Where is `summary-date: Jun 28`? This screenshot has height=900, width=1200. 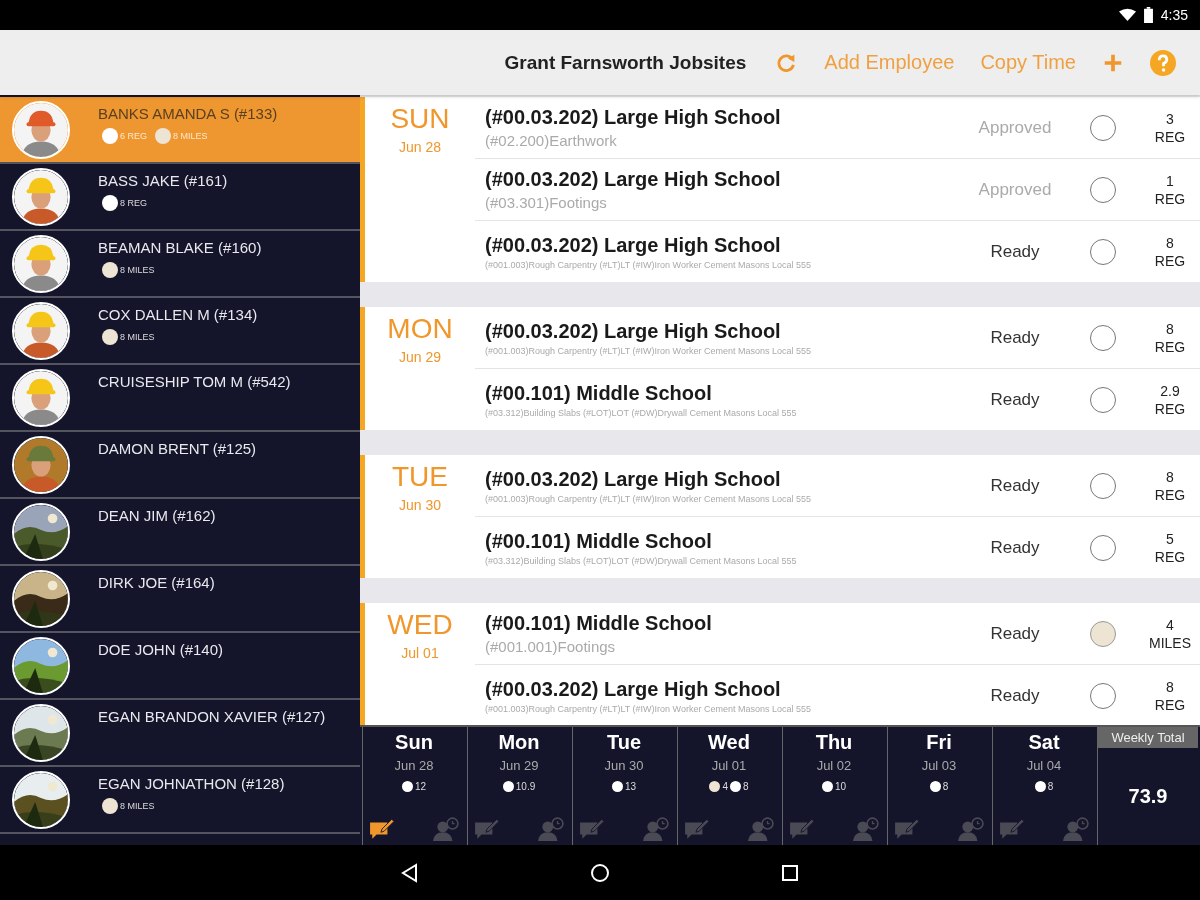 summary-date: Jun 28 is located at coordinates (414, 765).